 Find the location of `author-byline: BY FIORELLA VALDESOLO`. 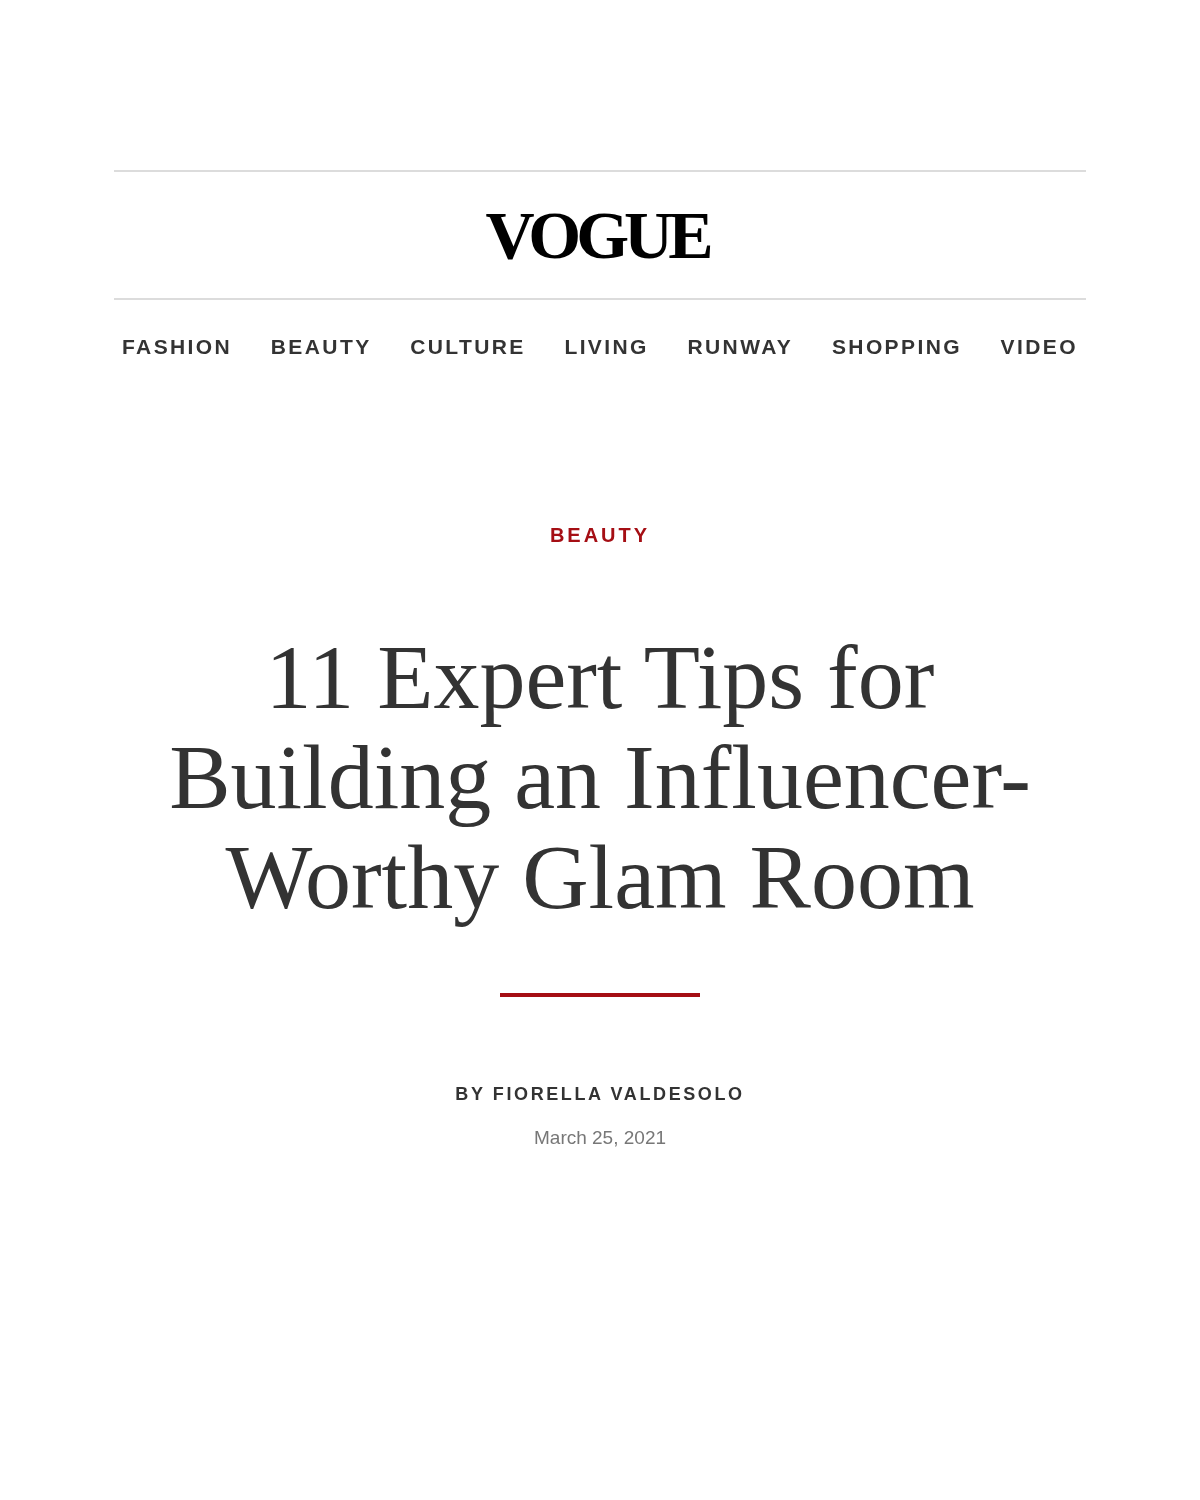

author-byline: BY FIORELLA VALDESOLO is located at coordinates (600, 1095).